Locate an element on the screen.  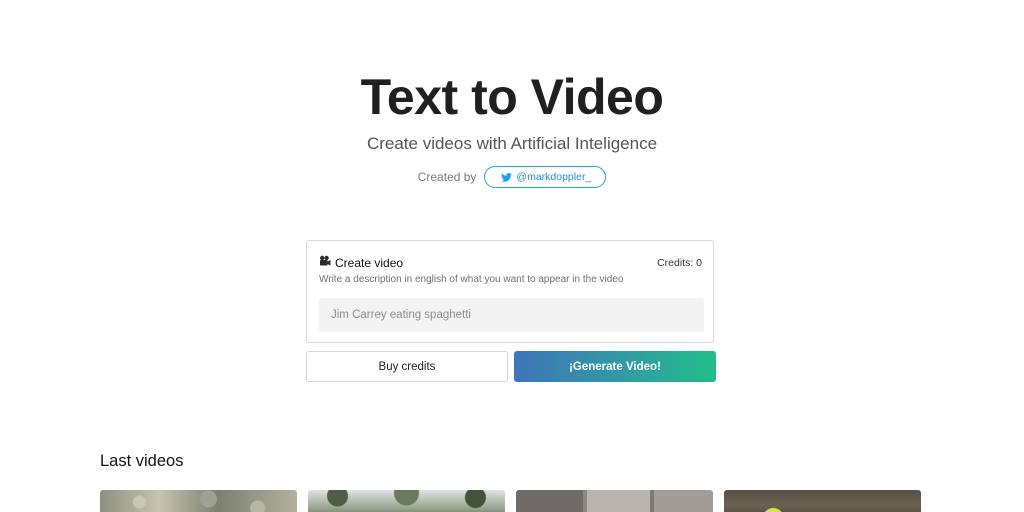
twitter-link-button: @markdoppler_ is located at coordinates (545, 177).